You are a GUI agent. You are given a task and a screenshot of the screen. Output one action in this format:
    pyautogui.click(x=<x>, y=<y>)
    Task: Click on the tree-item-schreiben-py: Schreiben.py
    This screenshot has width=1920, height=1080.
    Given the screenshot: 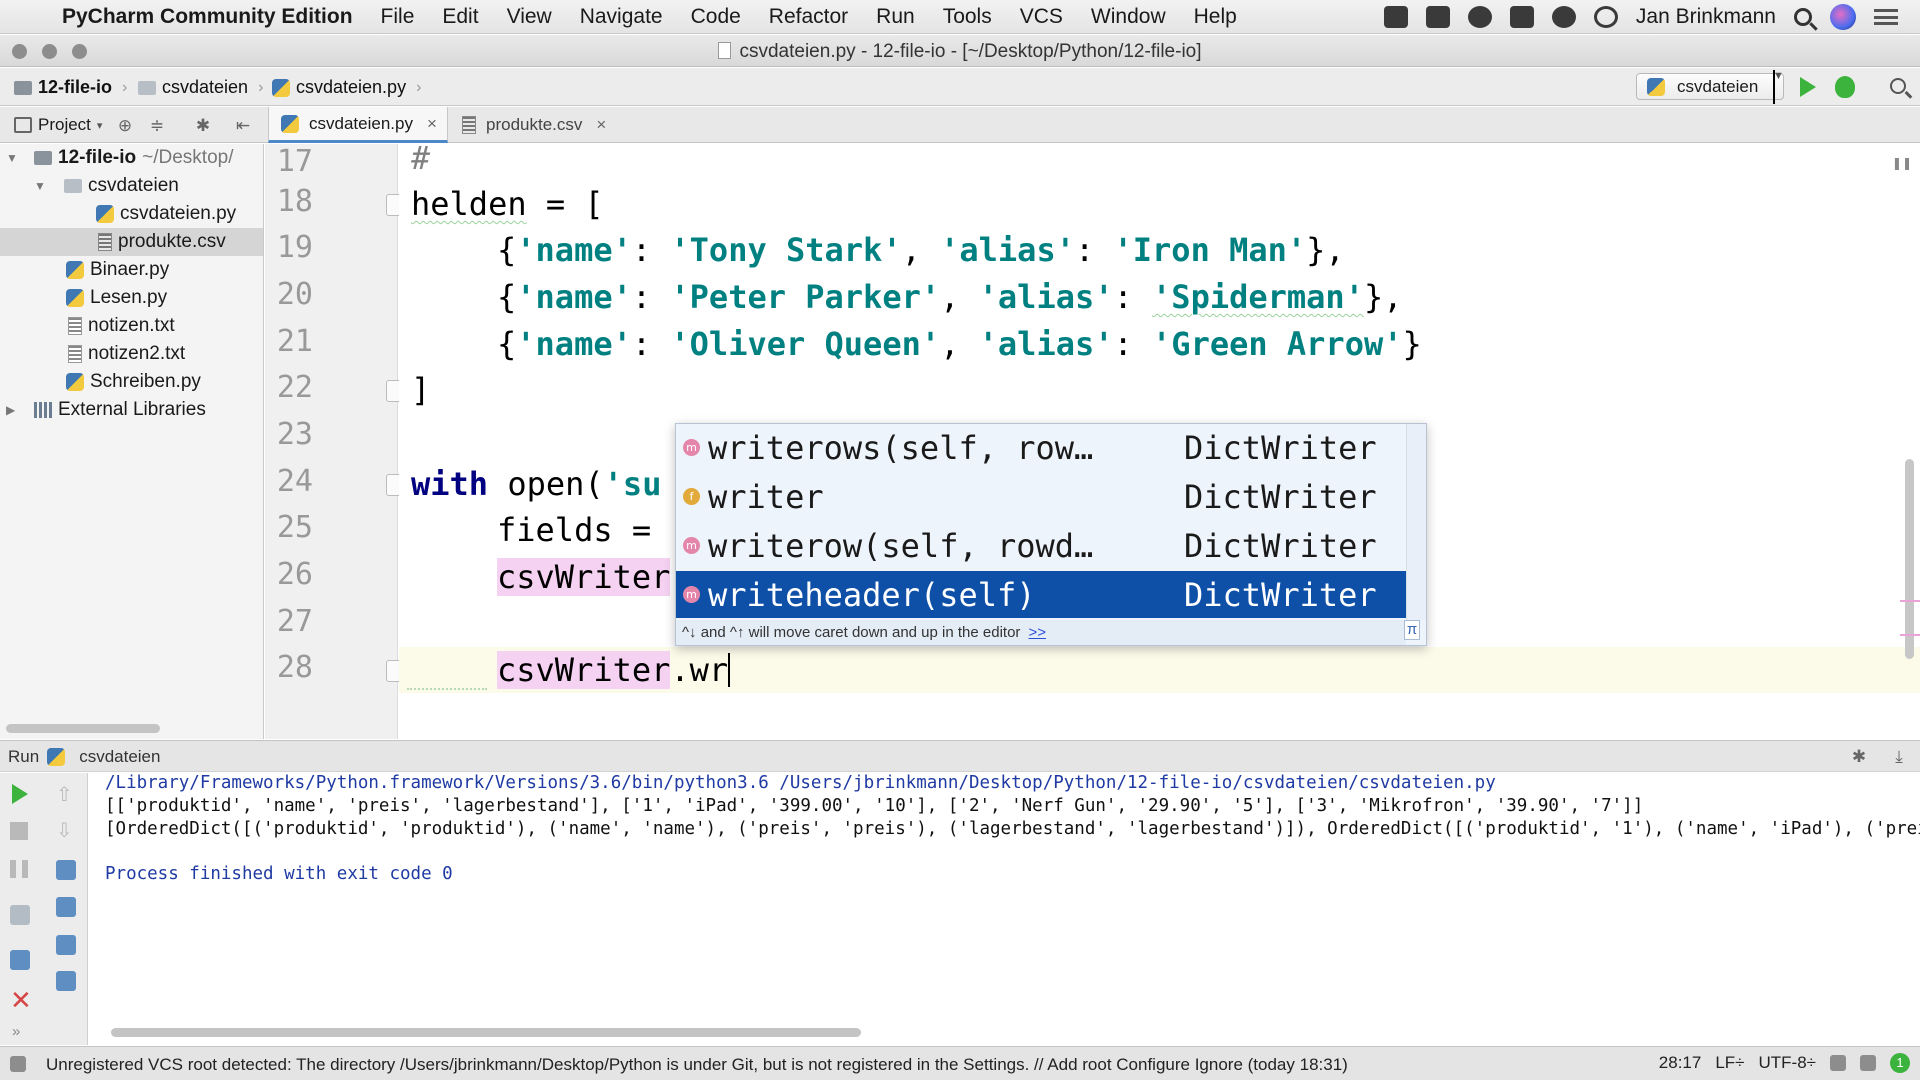 What is the action you would take?
    pyautogui.click(x=131, y=382)
    